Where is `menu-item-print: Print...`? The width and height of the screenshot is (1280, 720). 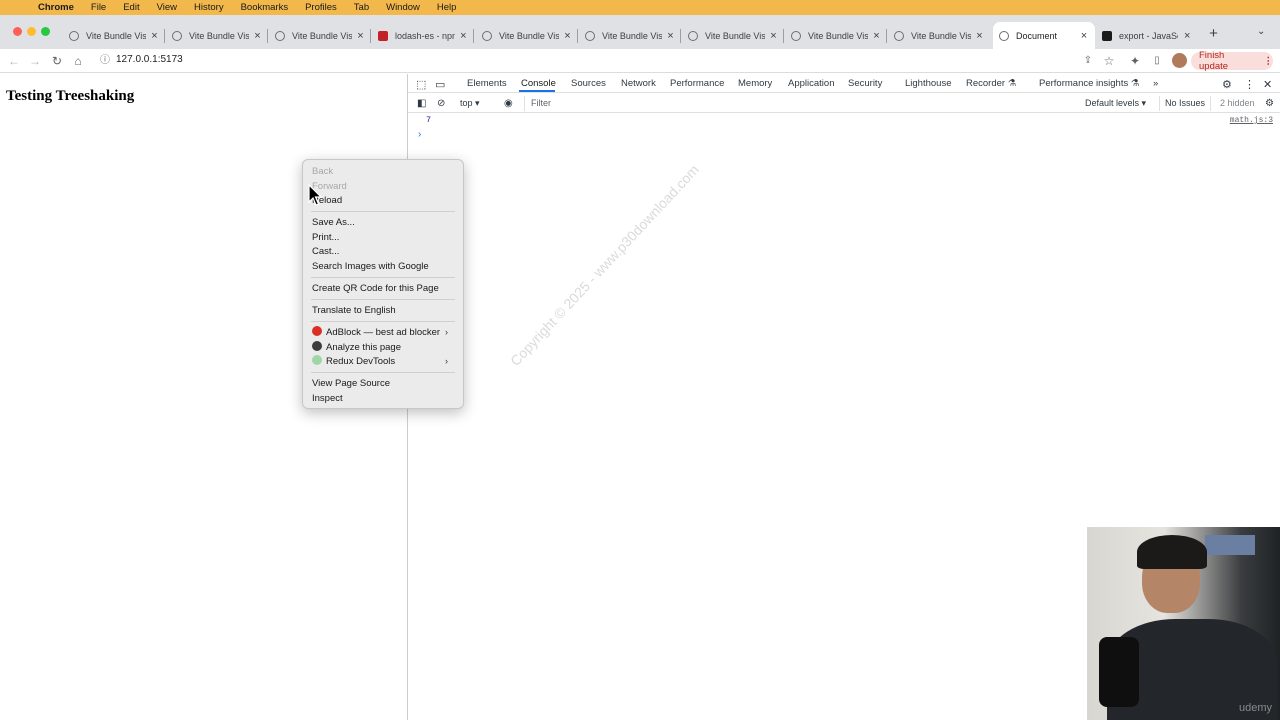 menu-item-print: Print... is located at coordinates (325, 237).